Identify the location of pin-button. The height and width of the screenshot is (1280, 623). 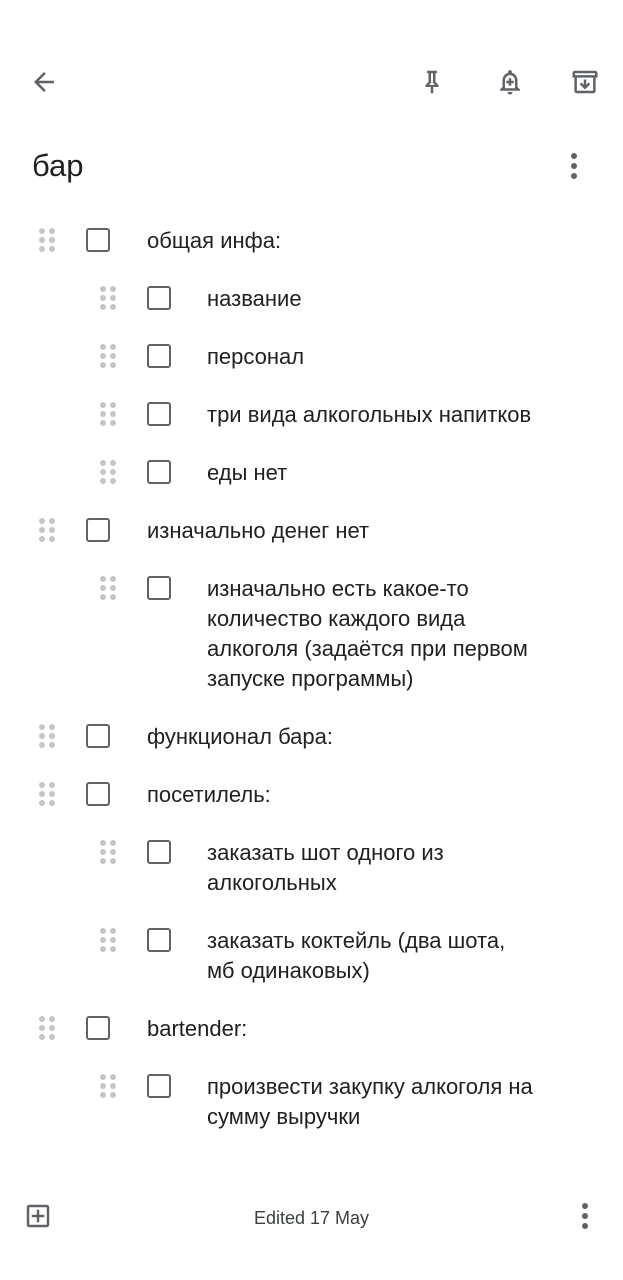
(432, 82).